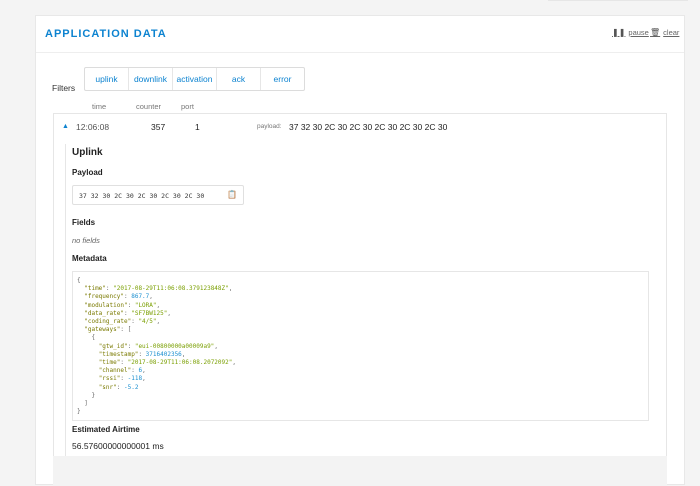 This screenshot has width=700, height=486. I want to click on no-fields-text: no fields, so click(86, 240).